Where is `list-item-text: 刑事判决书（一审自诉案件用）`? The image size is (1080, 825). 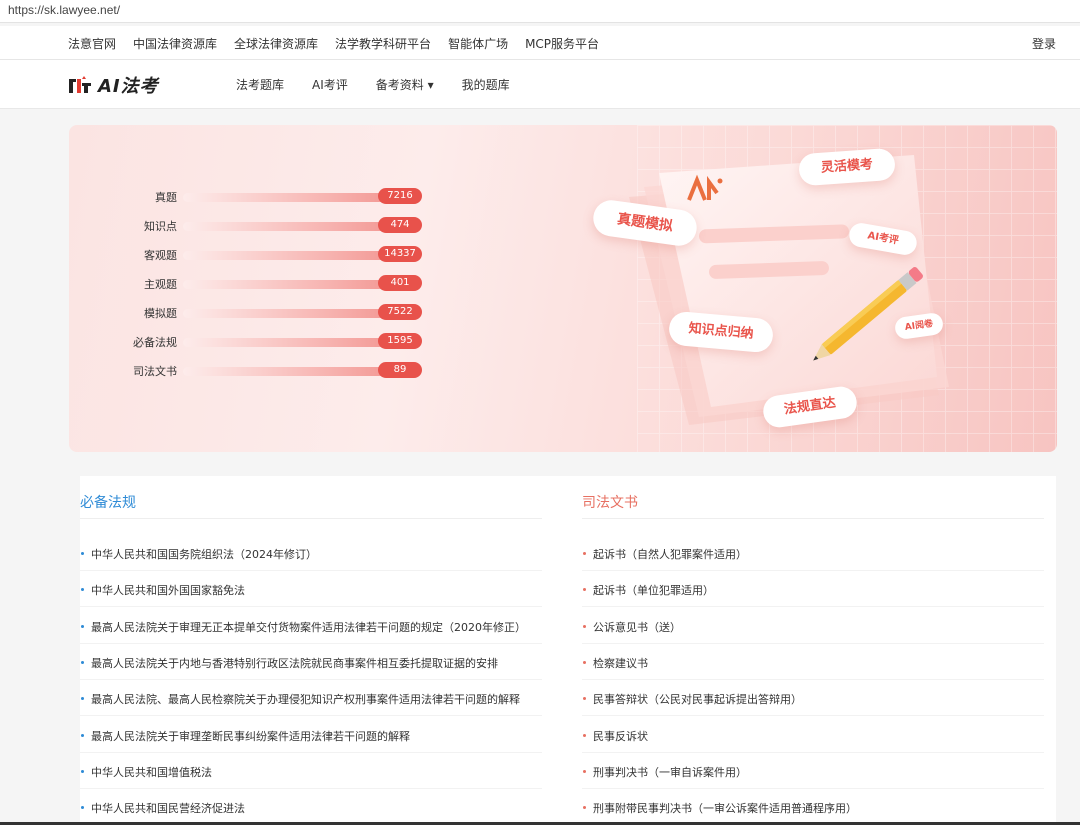
list-item-text: 刑事判决书（一审自诉案件用） is located at coordinates (818, 772).